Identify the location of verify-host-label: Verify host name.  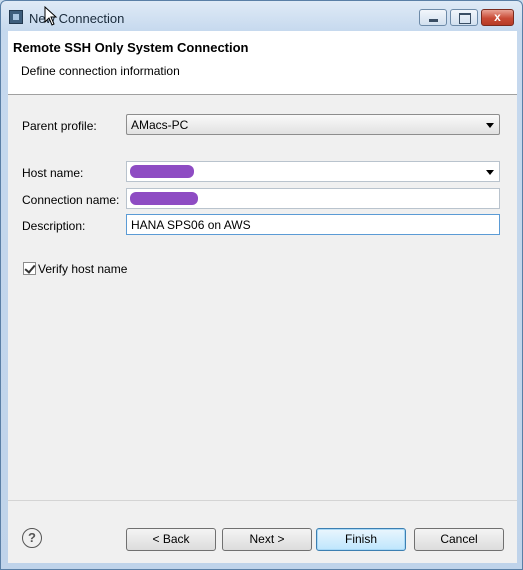
(82, 269).